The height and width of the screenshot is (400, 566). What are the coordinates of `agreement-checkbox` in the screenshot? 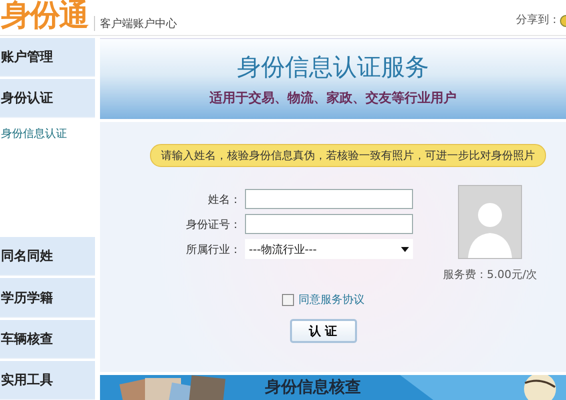 It's located at (288, 300).